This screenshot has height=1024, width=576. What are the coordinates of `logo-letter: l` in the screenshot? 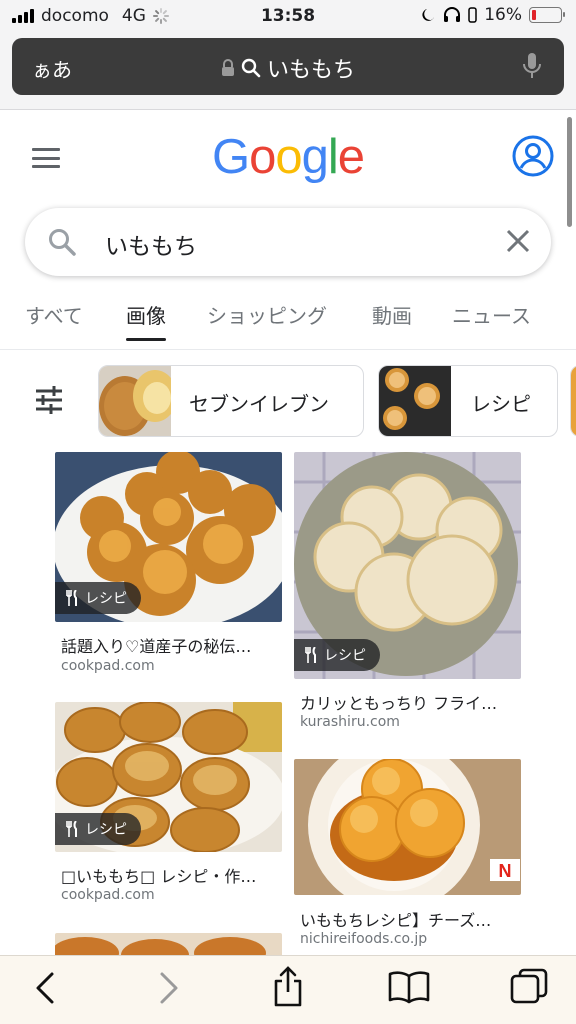 It's located at (333, 157).